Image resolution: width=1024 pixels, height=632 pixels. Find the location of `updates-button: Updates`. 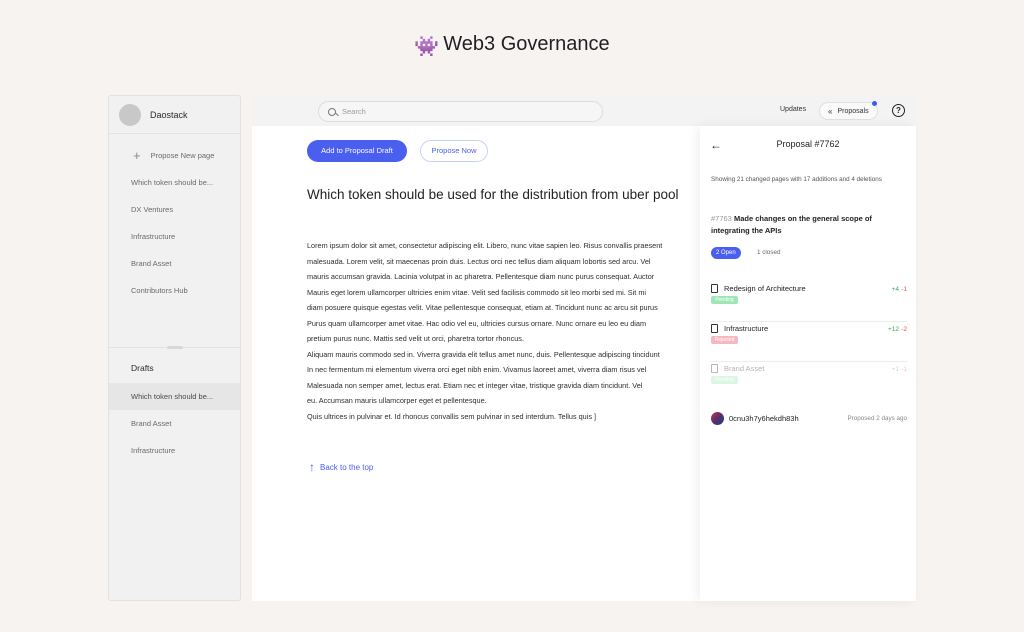

updates-button: Updates is located at coordinates (793, 109).